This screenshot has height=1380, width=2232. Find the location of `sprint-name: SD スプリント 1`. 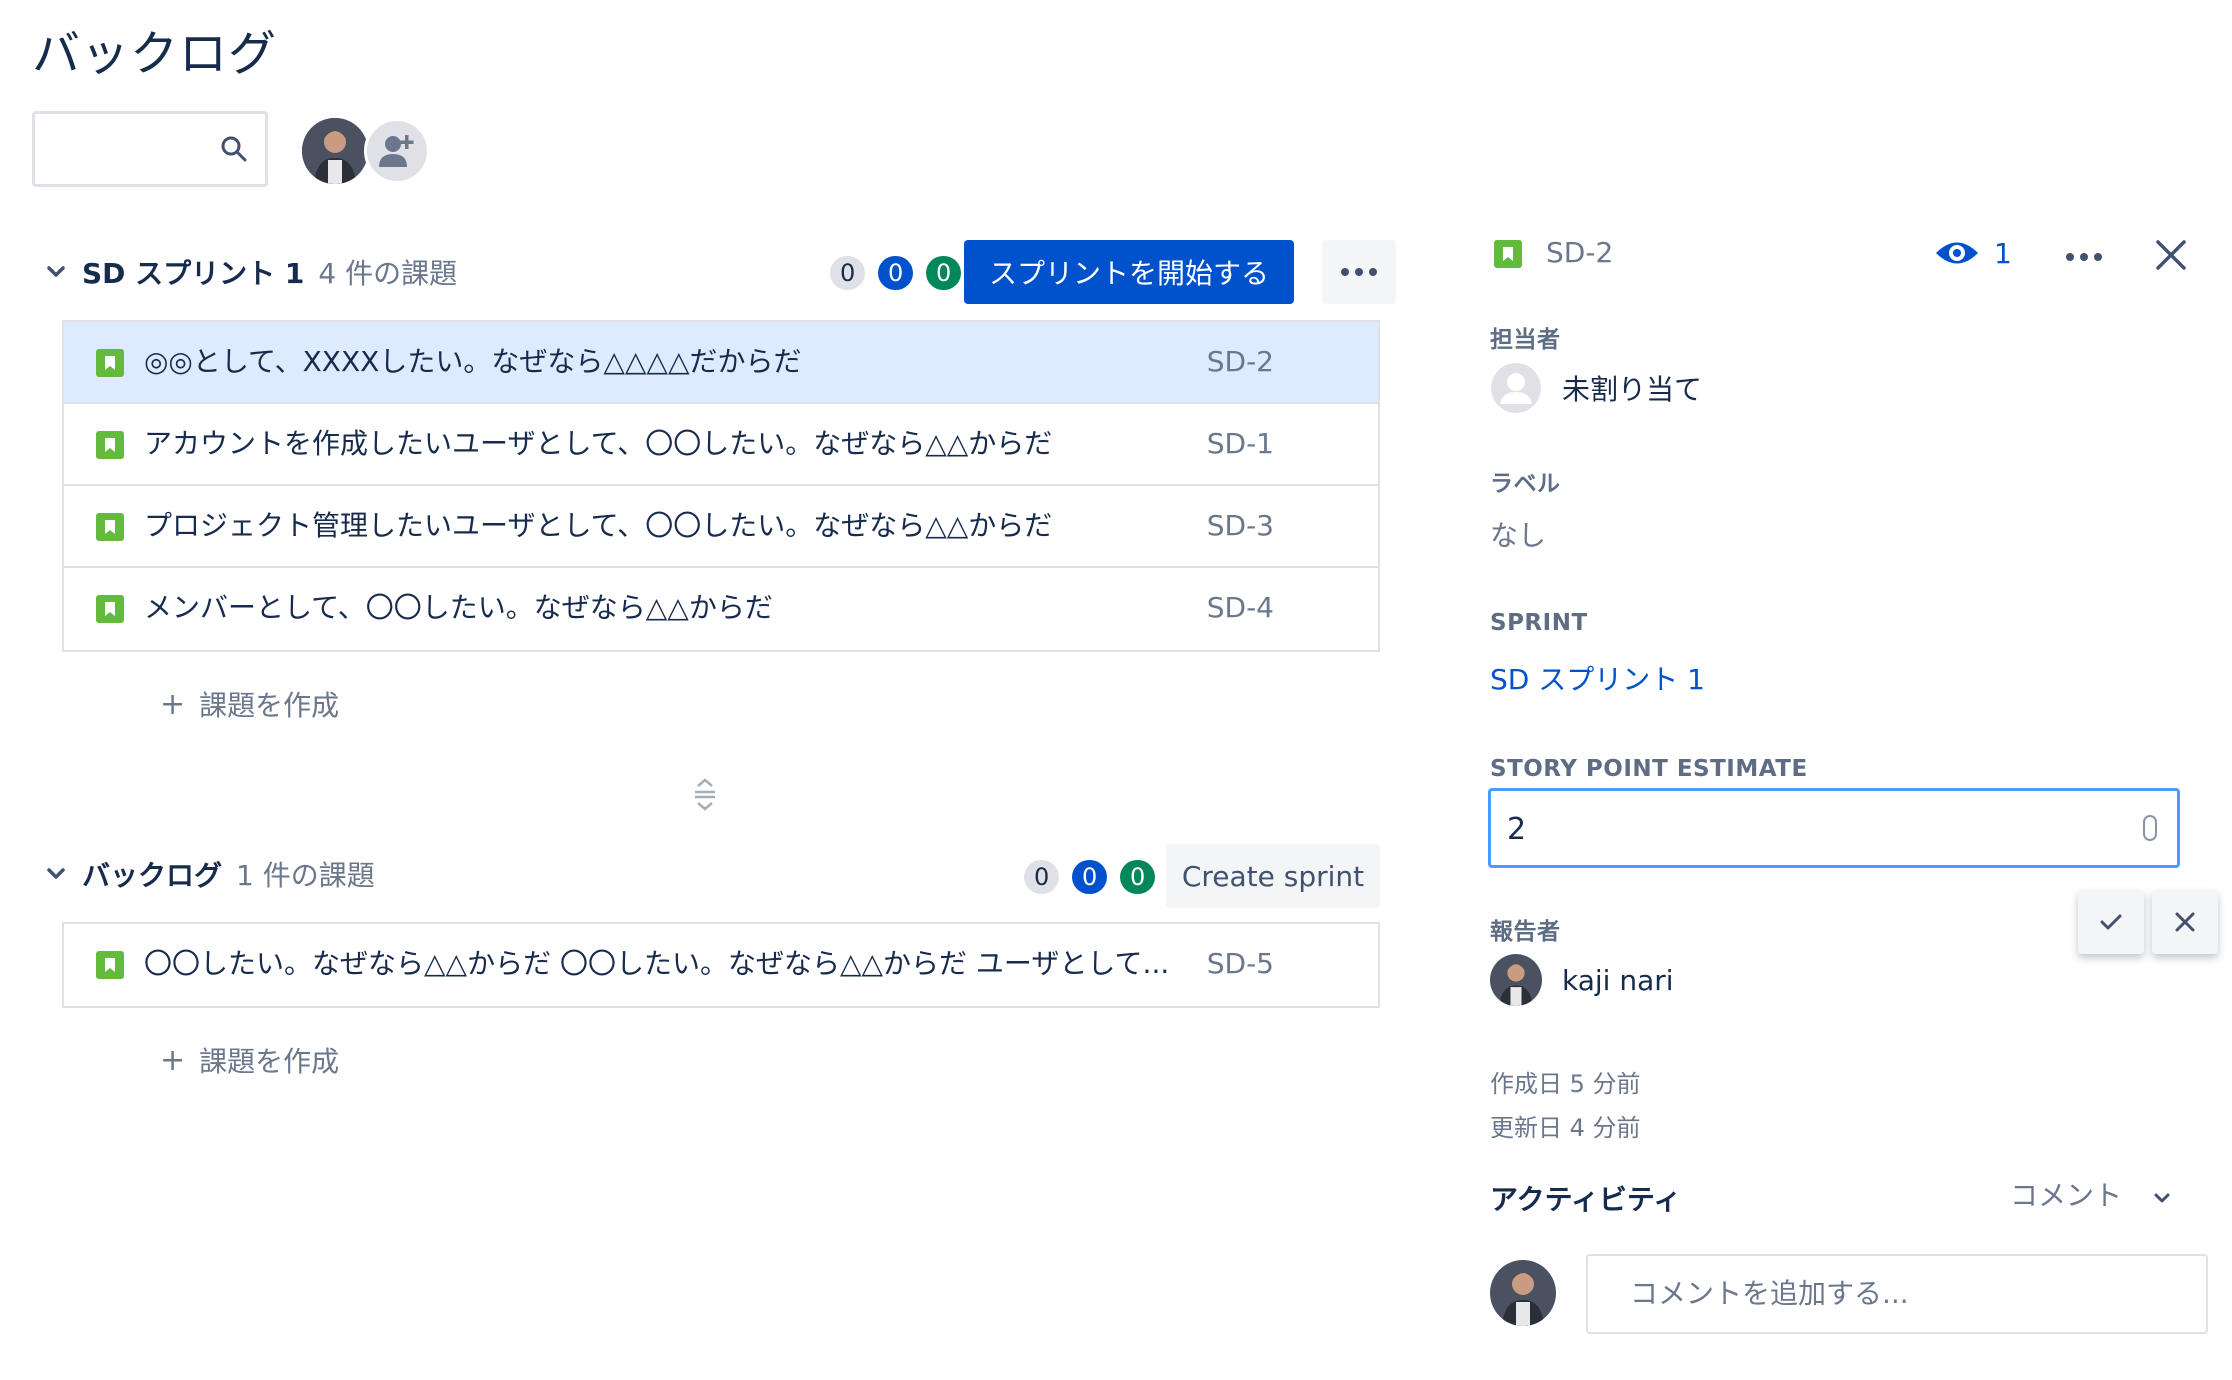

sprint-name: SD スプリント 1 is located at coordinates (193, 273).